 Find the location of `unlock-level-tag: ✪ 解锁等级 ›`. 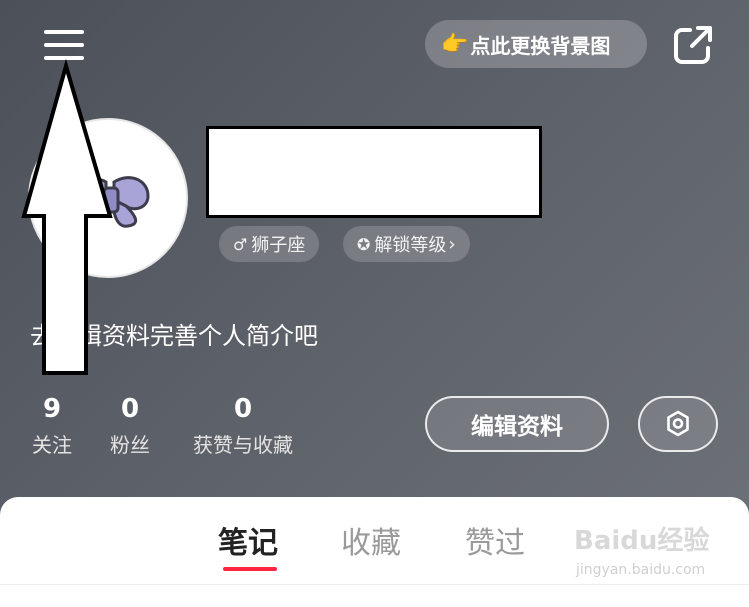

unlock-level-tag: ✪ 解锁等级 › is located at coordinates (406, 244).